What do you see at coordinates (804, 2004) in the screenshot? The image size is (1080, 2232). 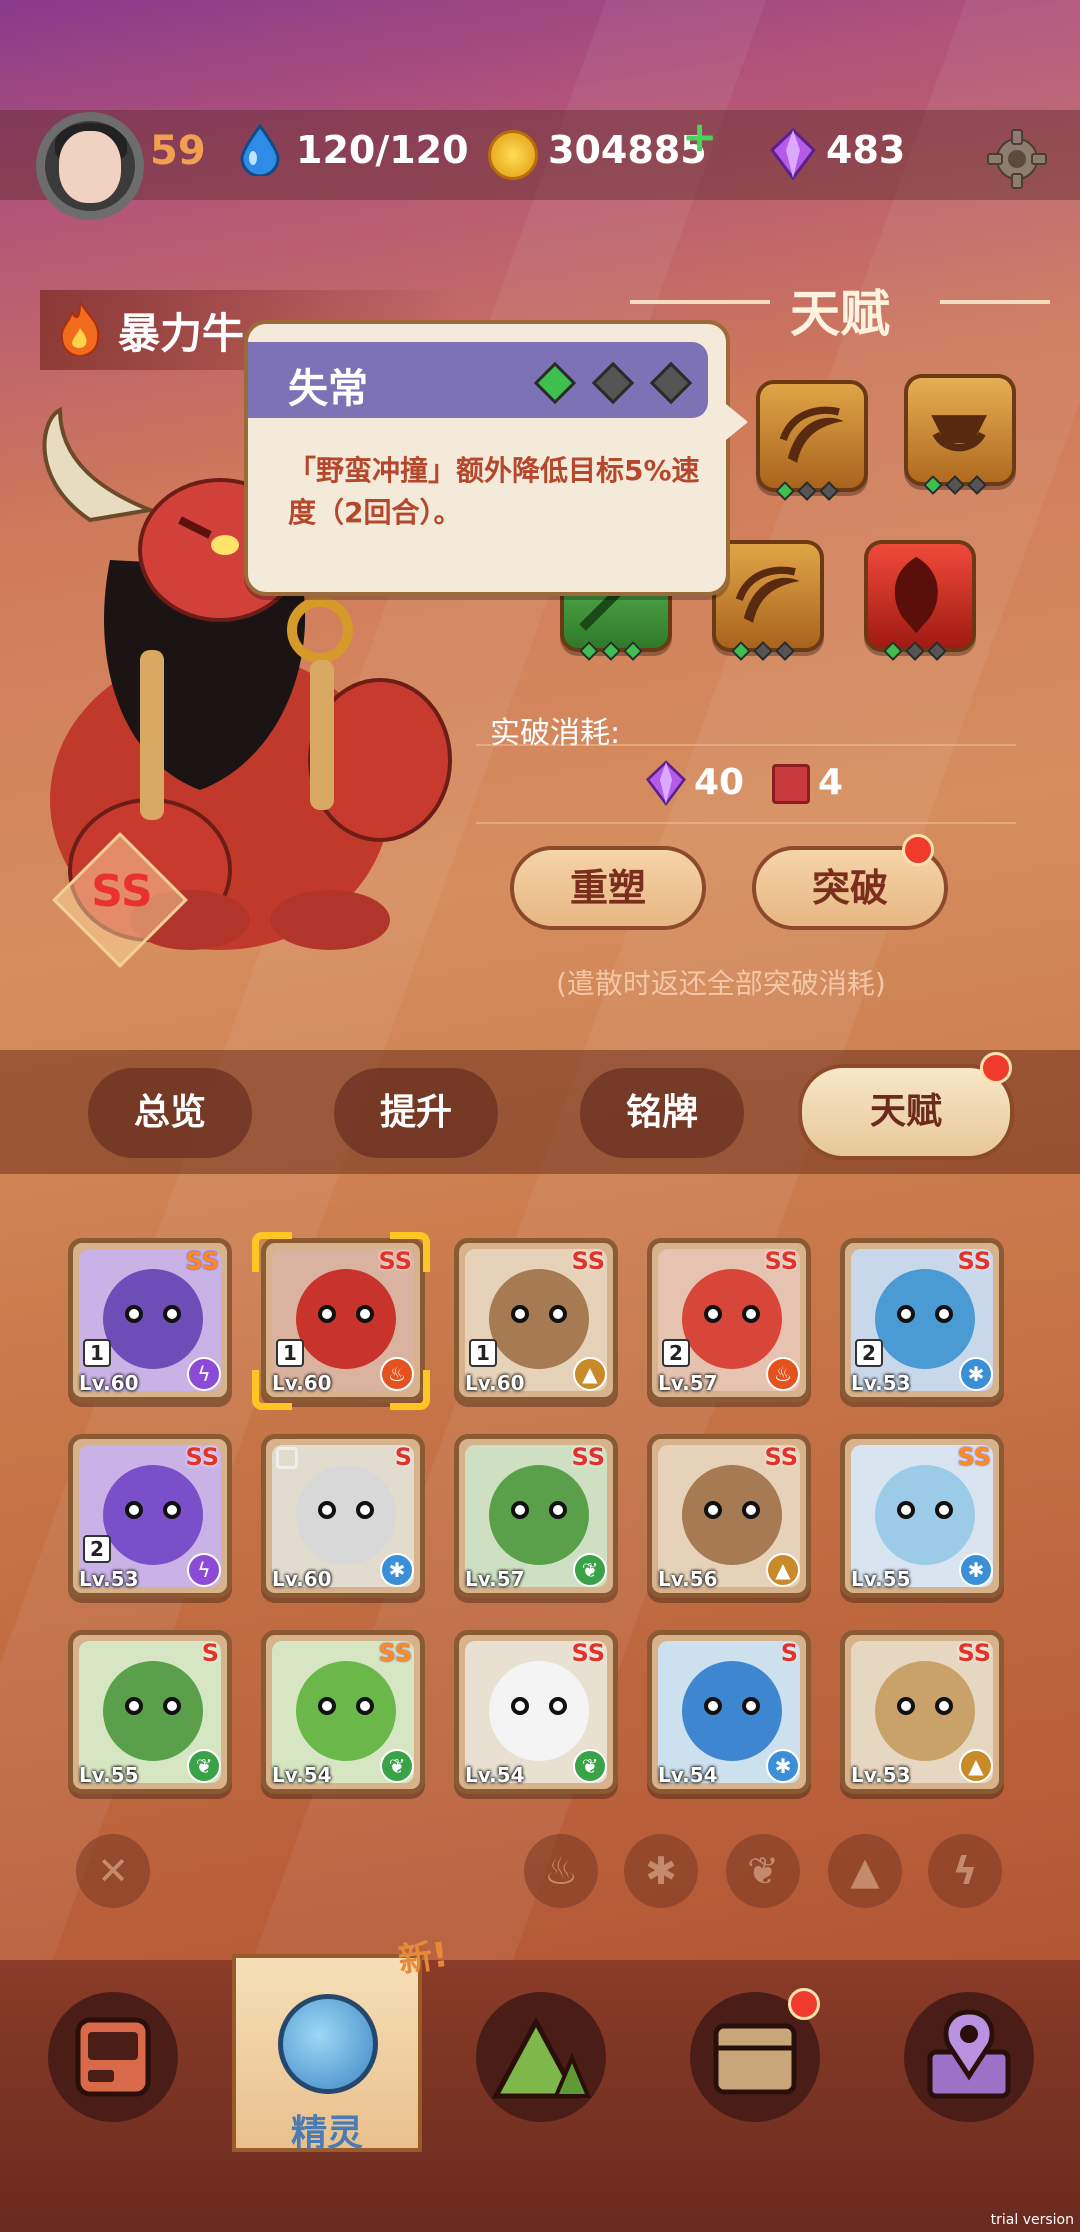 I see `notification-dot` at bounding box center [804, 2004].